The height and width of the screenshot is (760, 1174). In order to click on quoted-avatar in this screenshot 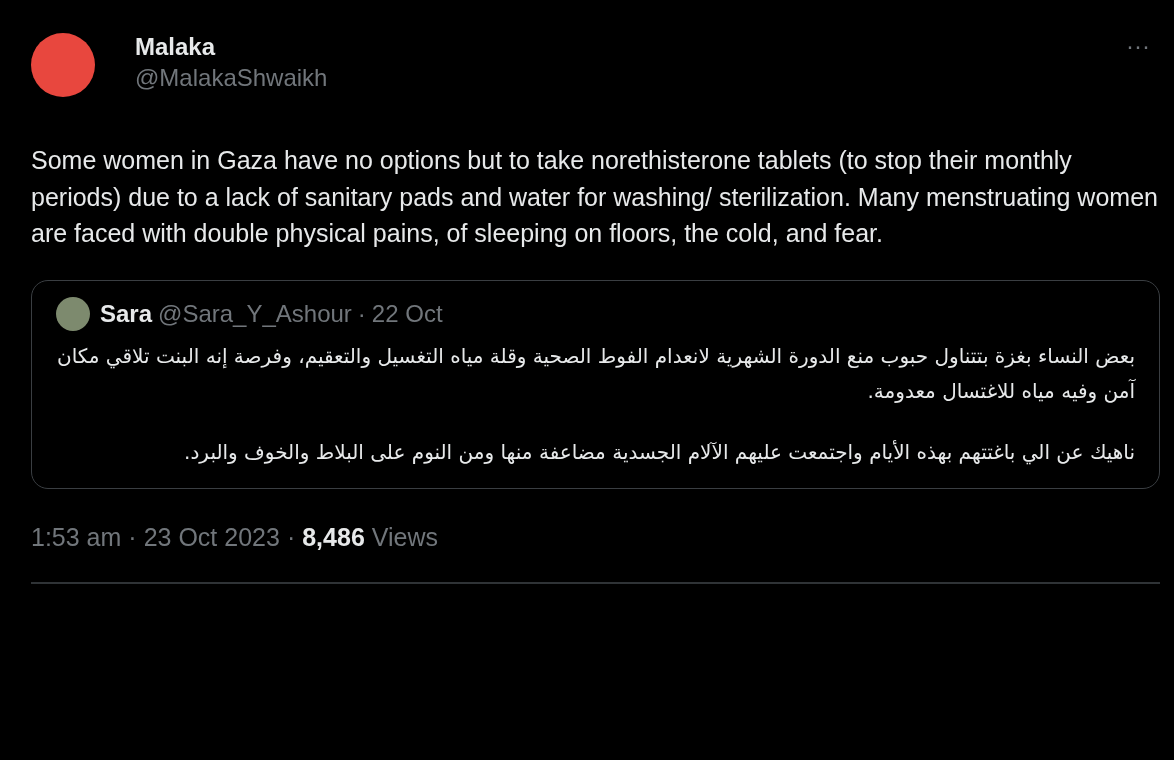, I will do `click(73, 313)`.